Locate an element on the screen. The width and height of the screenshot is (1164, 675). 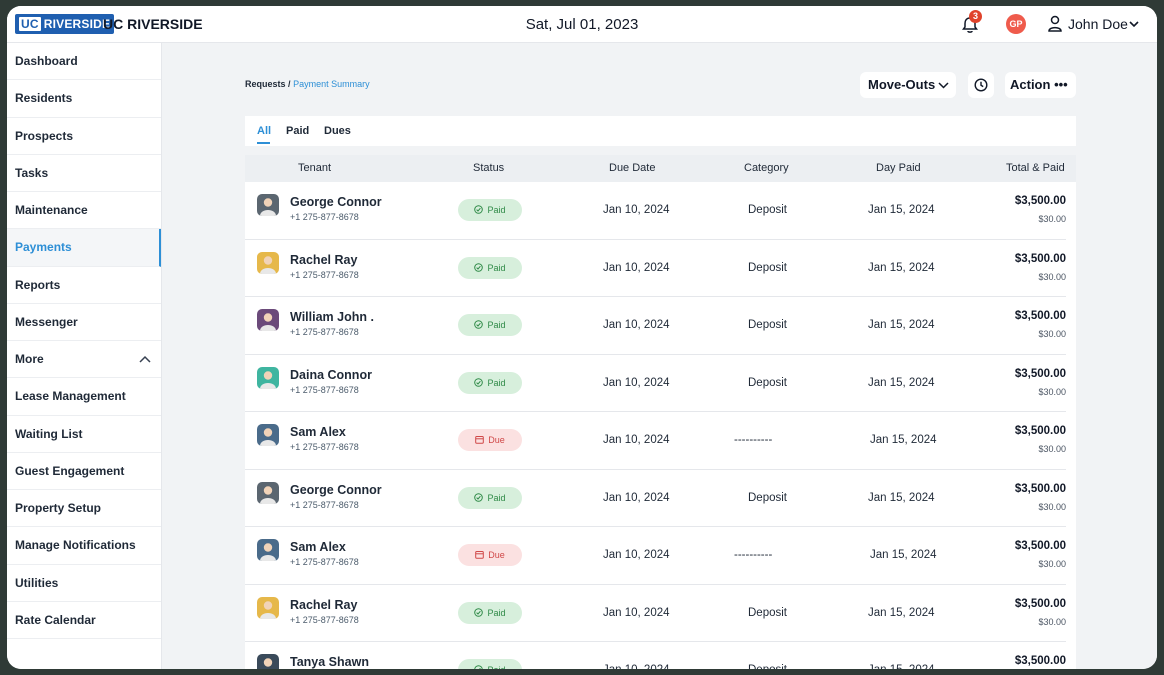
avatar: GP is located at coordinates (1016, 24).